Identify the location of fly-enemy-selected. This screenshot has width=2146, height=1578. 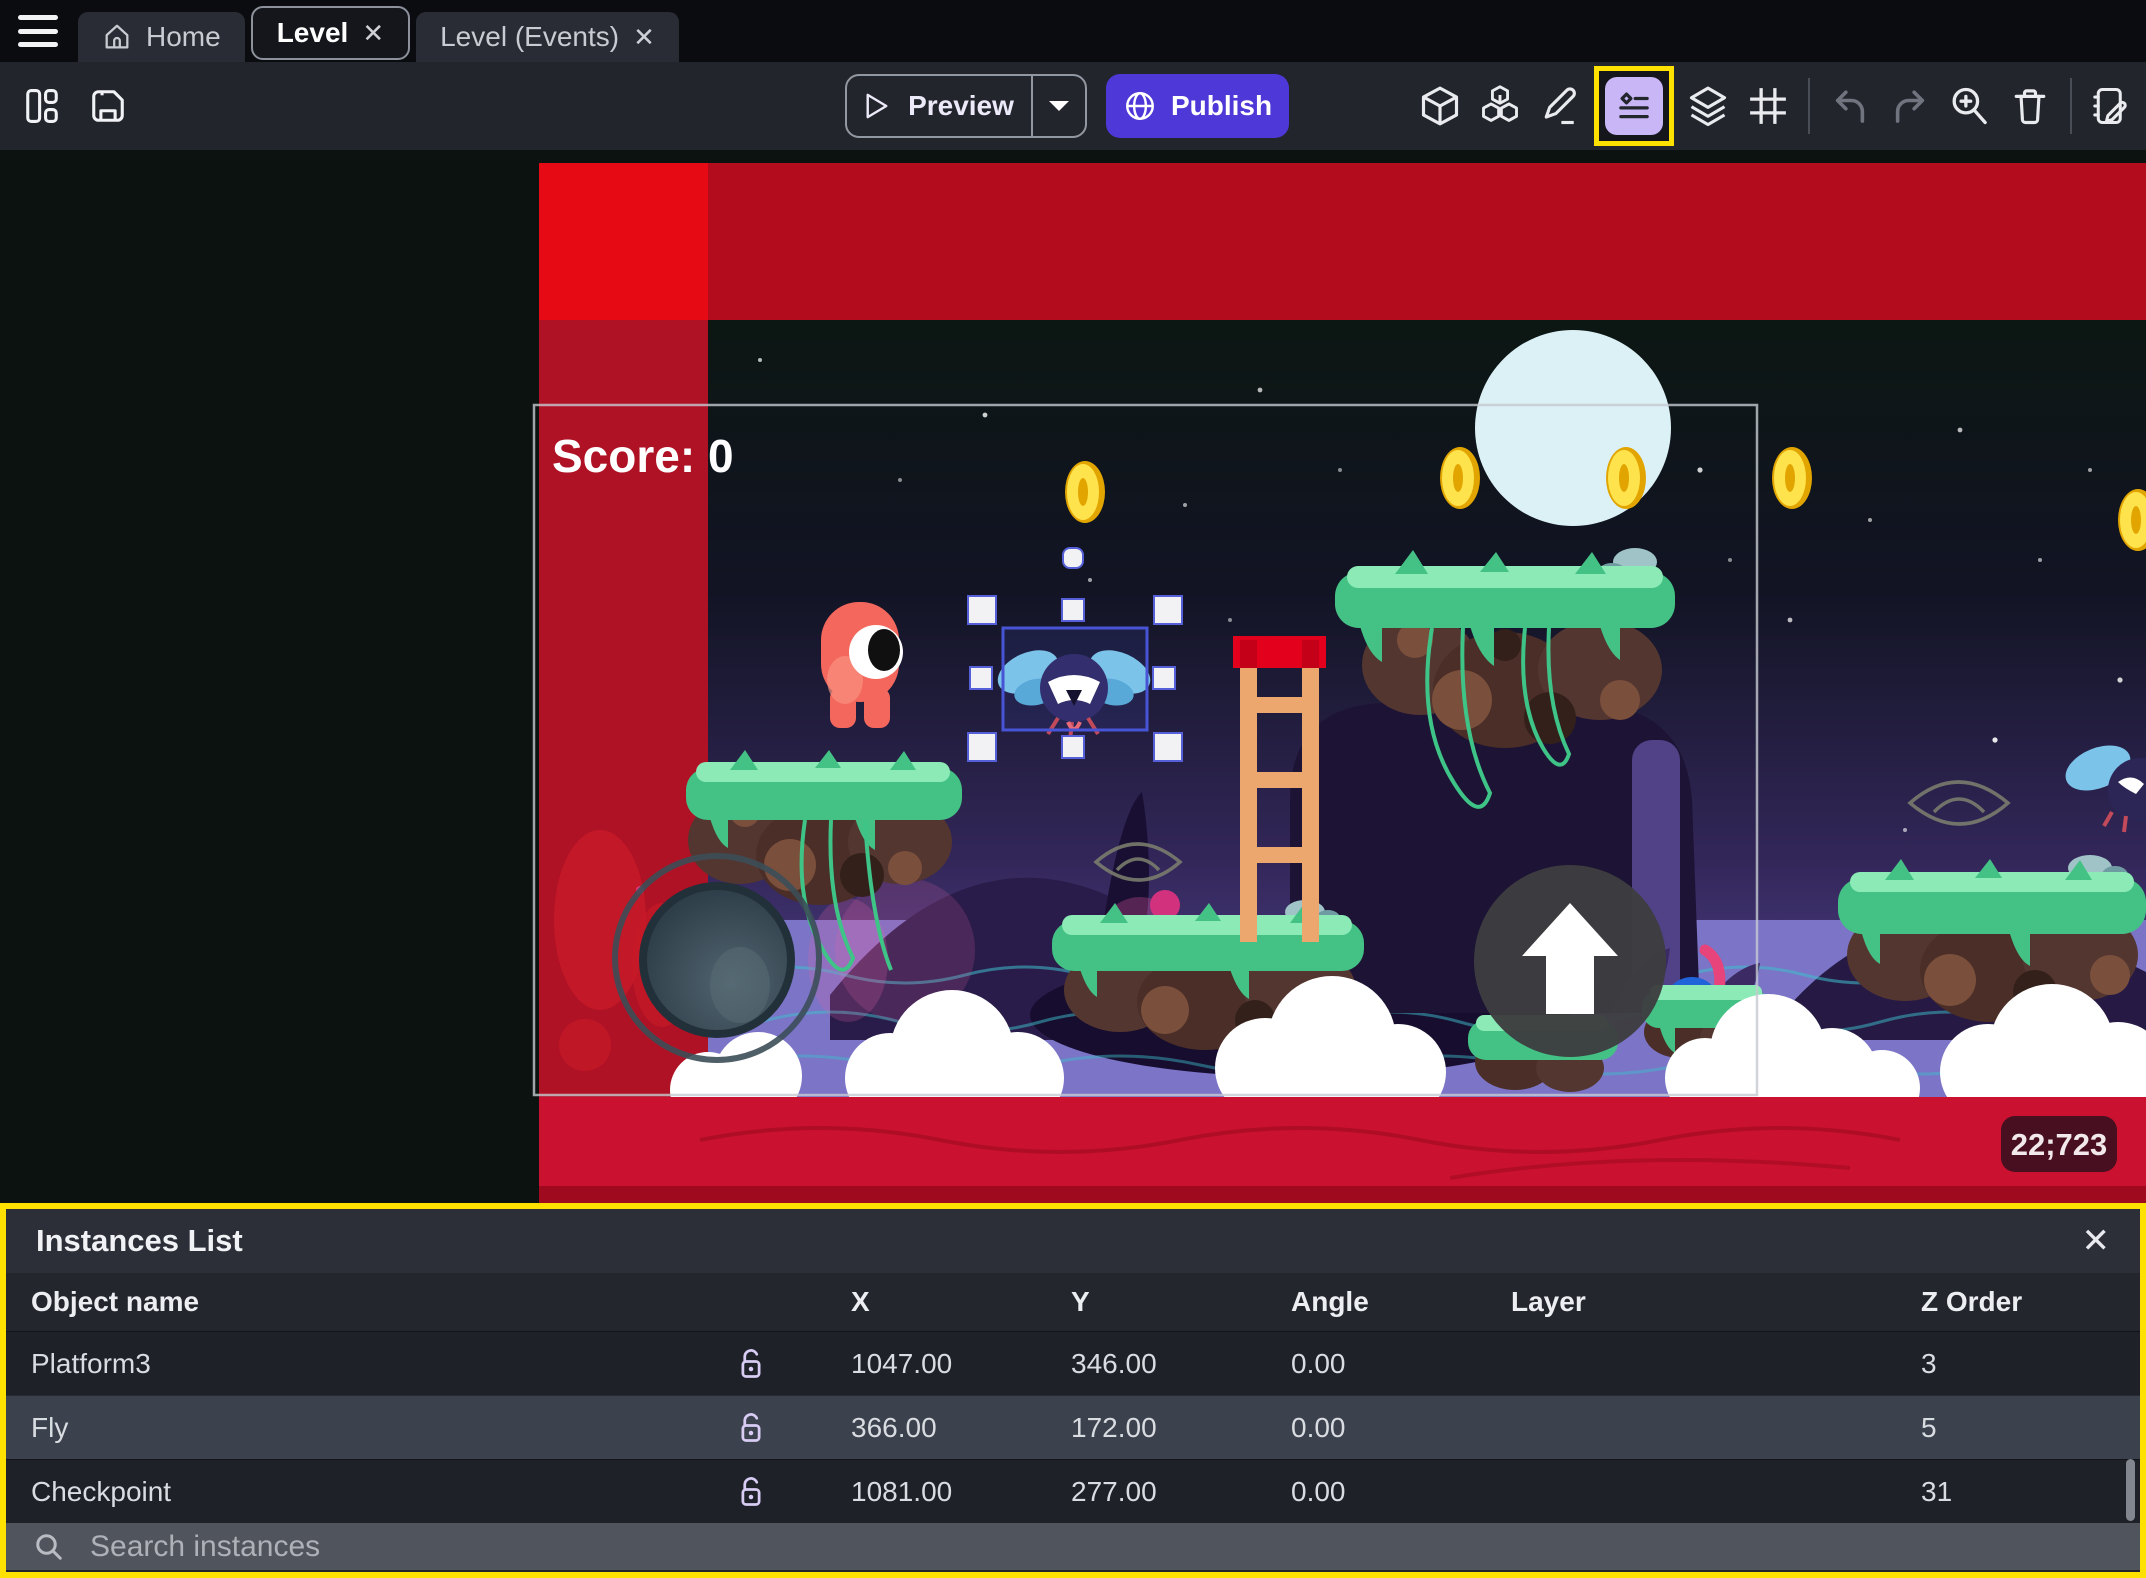
(1074, 684).